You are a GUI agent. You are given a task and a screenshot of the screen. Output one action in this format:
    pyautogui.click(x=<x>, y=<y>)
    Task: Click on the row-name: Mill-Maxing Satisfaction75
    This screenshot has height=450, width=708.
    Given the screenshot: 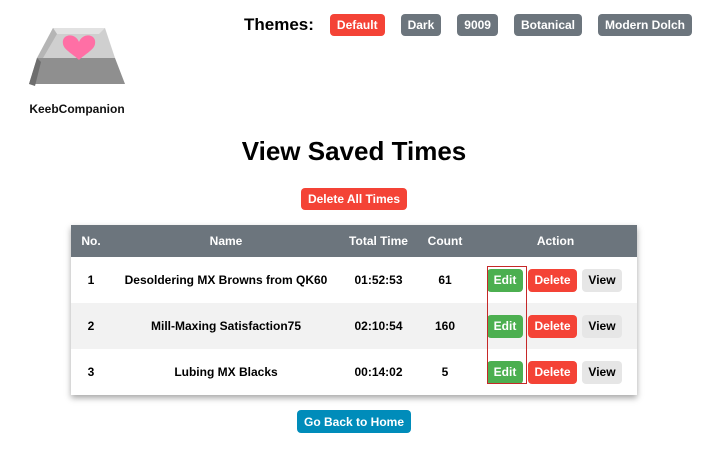 What is the action you would take?
    pyautogui.click(x=226, y=326)
    